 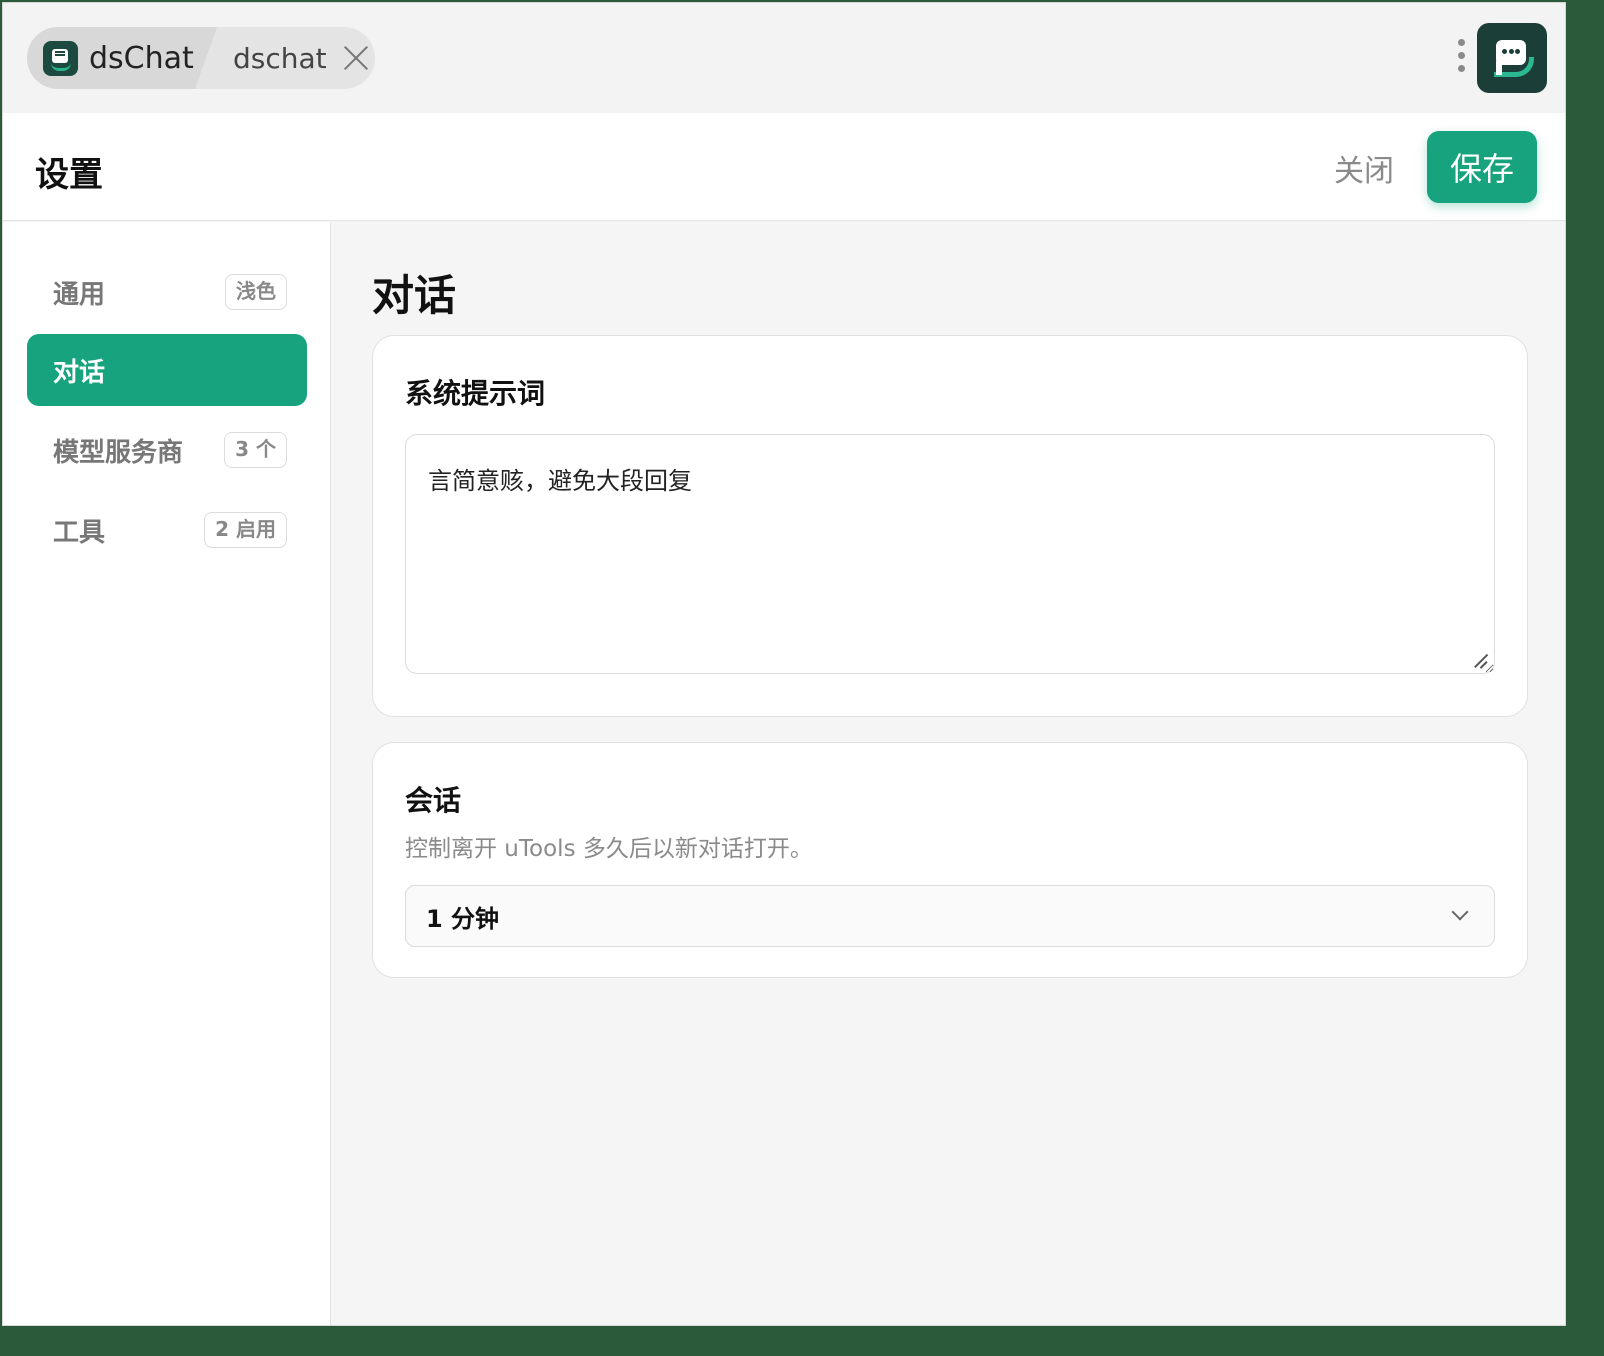 What do you see at coordinates (280, 58) in the screenshot?
I see `tab-dschat-label: dschat` at bounding box center [280, 58].